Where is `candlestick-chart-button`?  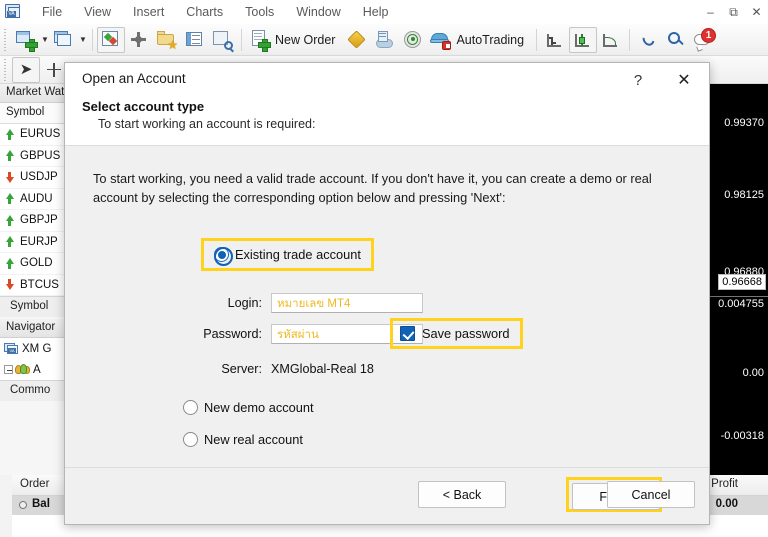 candlestick-chart-button is located at coordinates (583, 39).